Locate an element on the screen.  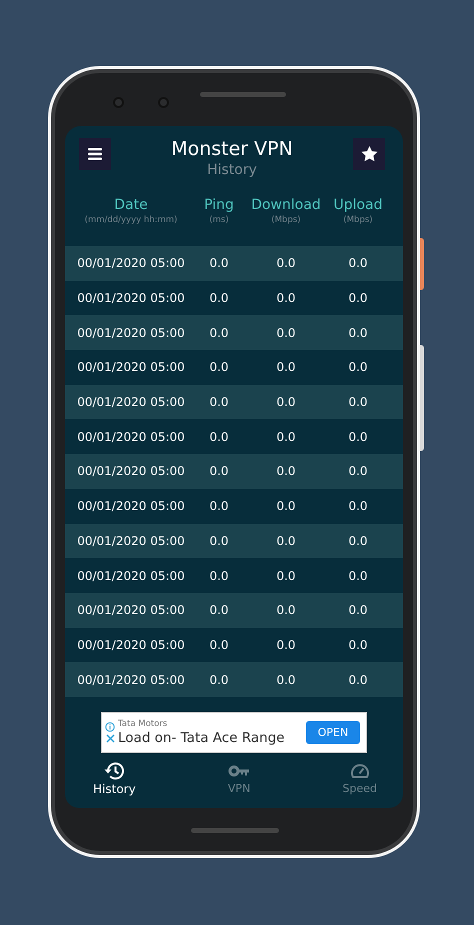
open-button: OPEN is located at coordinates (333, 732).